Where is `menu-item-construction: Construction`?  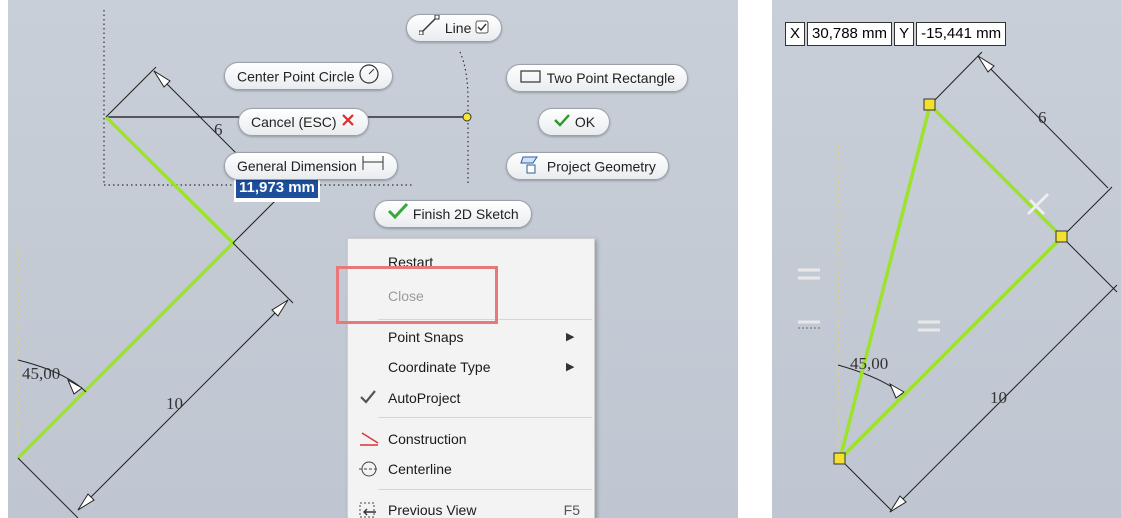 menu-item-construction: Construction is located at coordinates (471, 439).